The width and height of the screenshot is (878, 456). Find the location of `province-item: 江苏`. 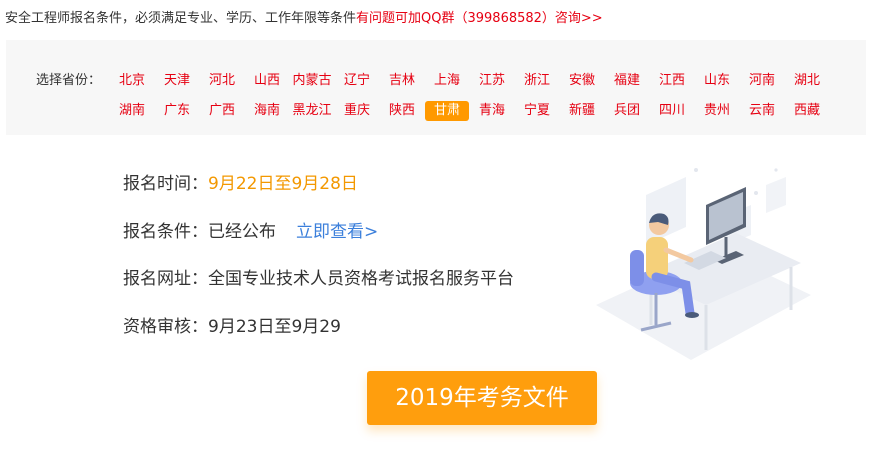

province-item: 江苏 is located at coordinates (492, 81).